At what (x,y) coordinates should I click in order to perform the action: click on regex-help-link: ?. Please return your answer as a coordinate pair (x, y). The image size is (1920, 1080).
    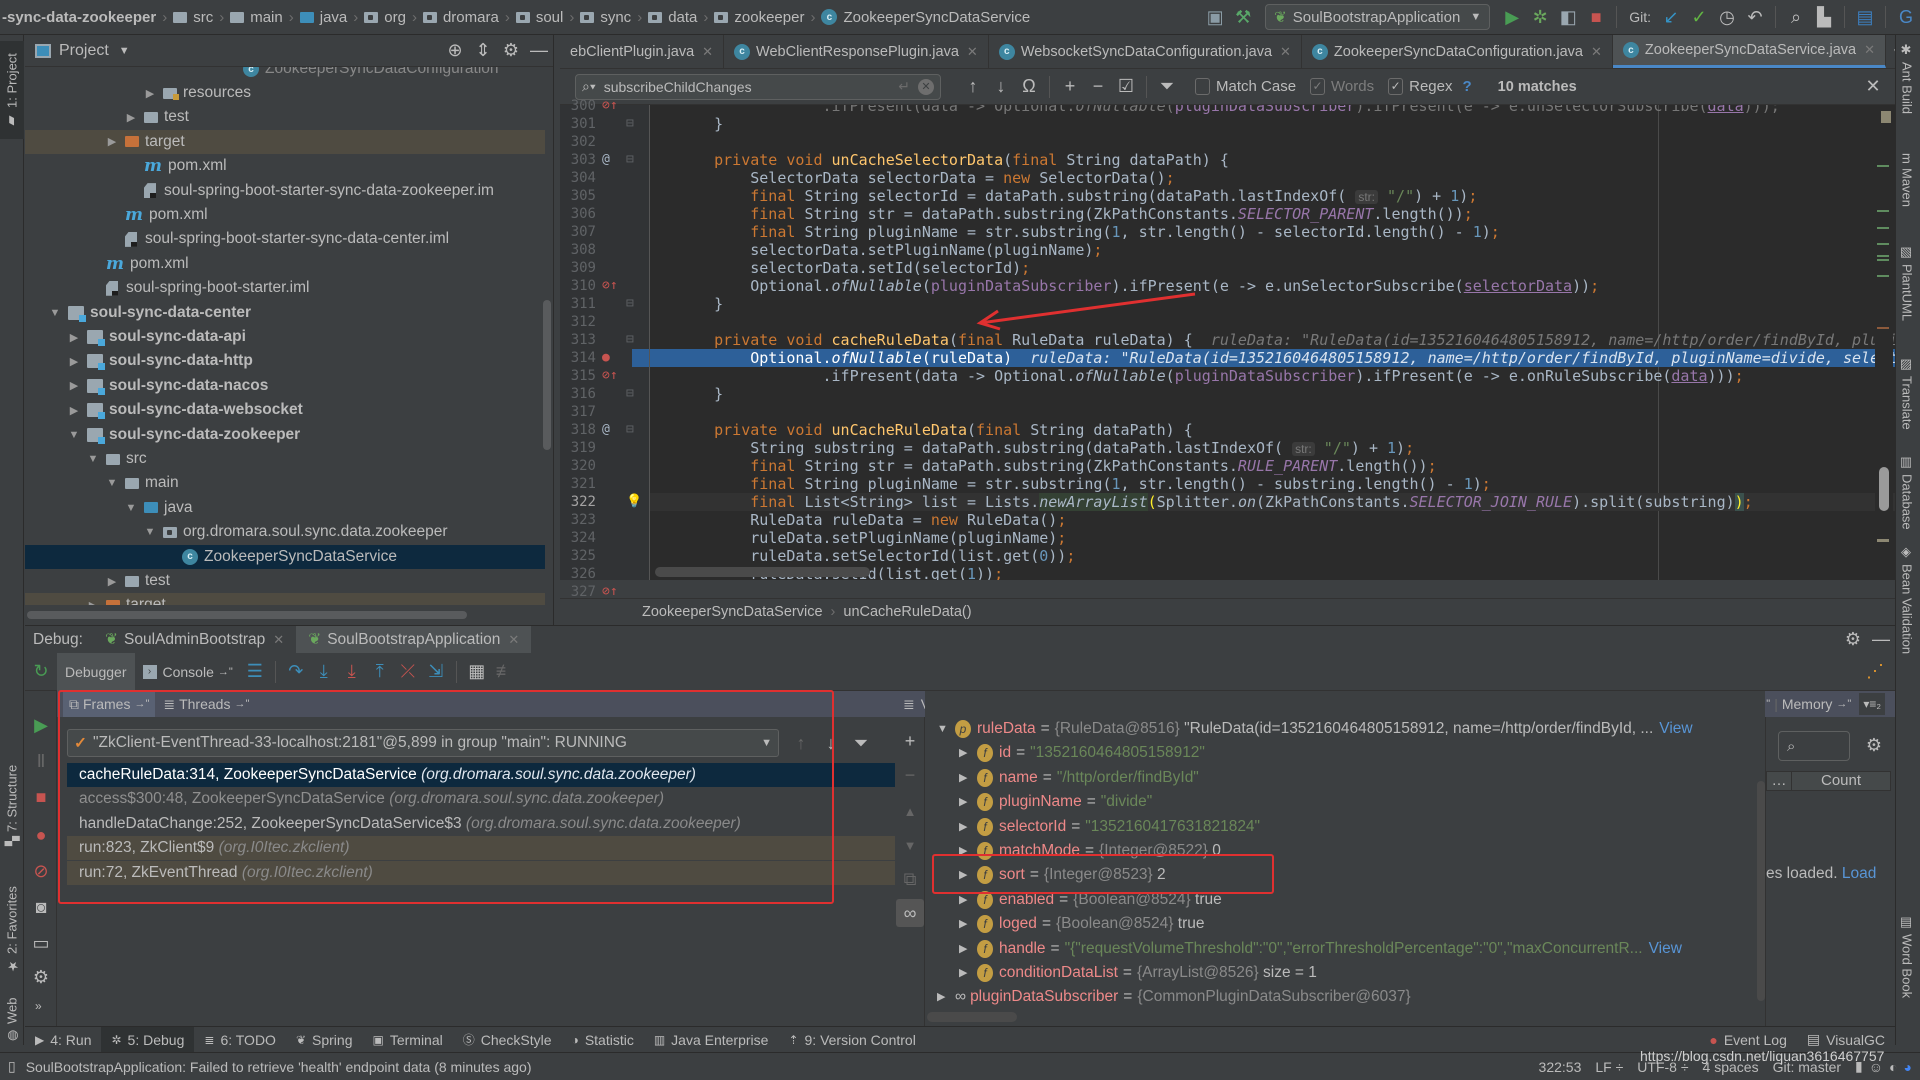
    Looking at the image, I should click on (1466, 86).